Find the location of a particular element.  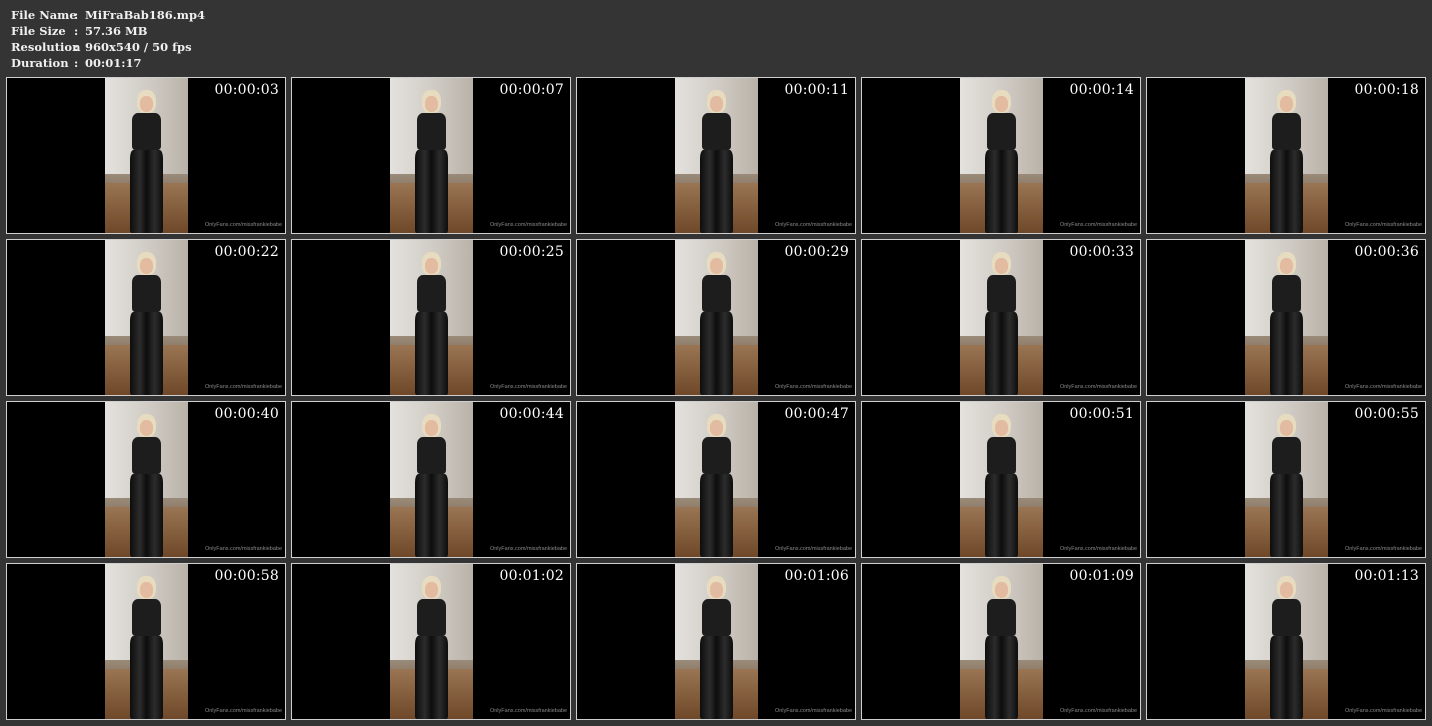

thumbnail-timestamp: 00:00:55 is located at coordinates (1386, 414).